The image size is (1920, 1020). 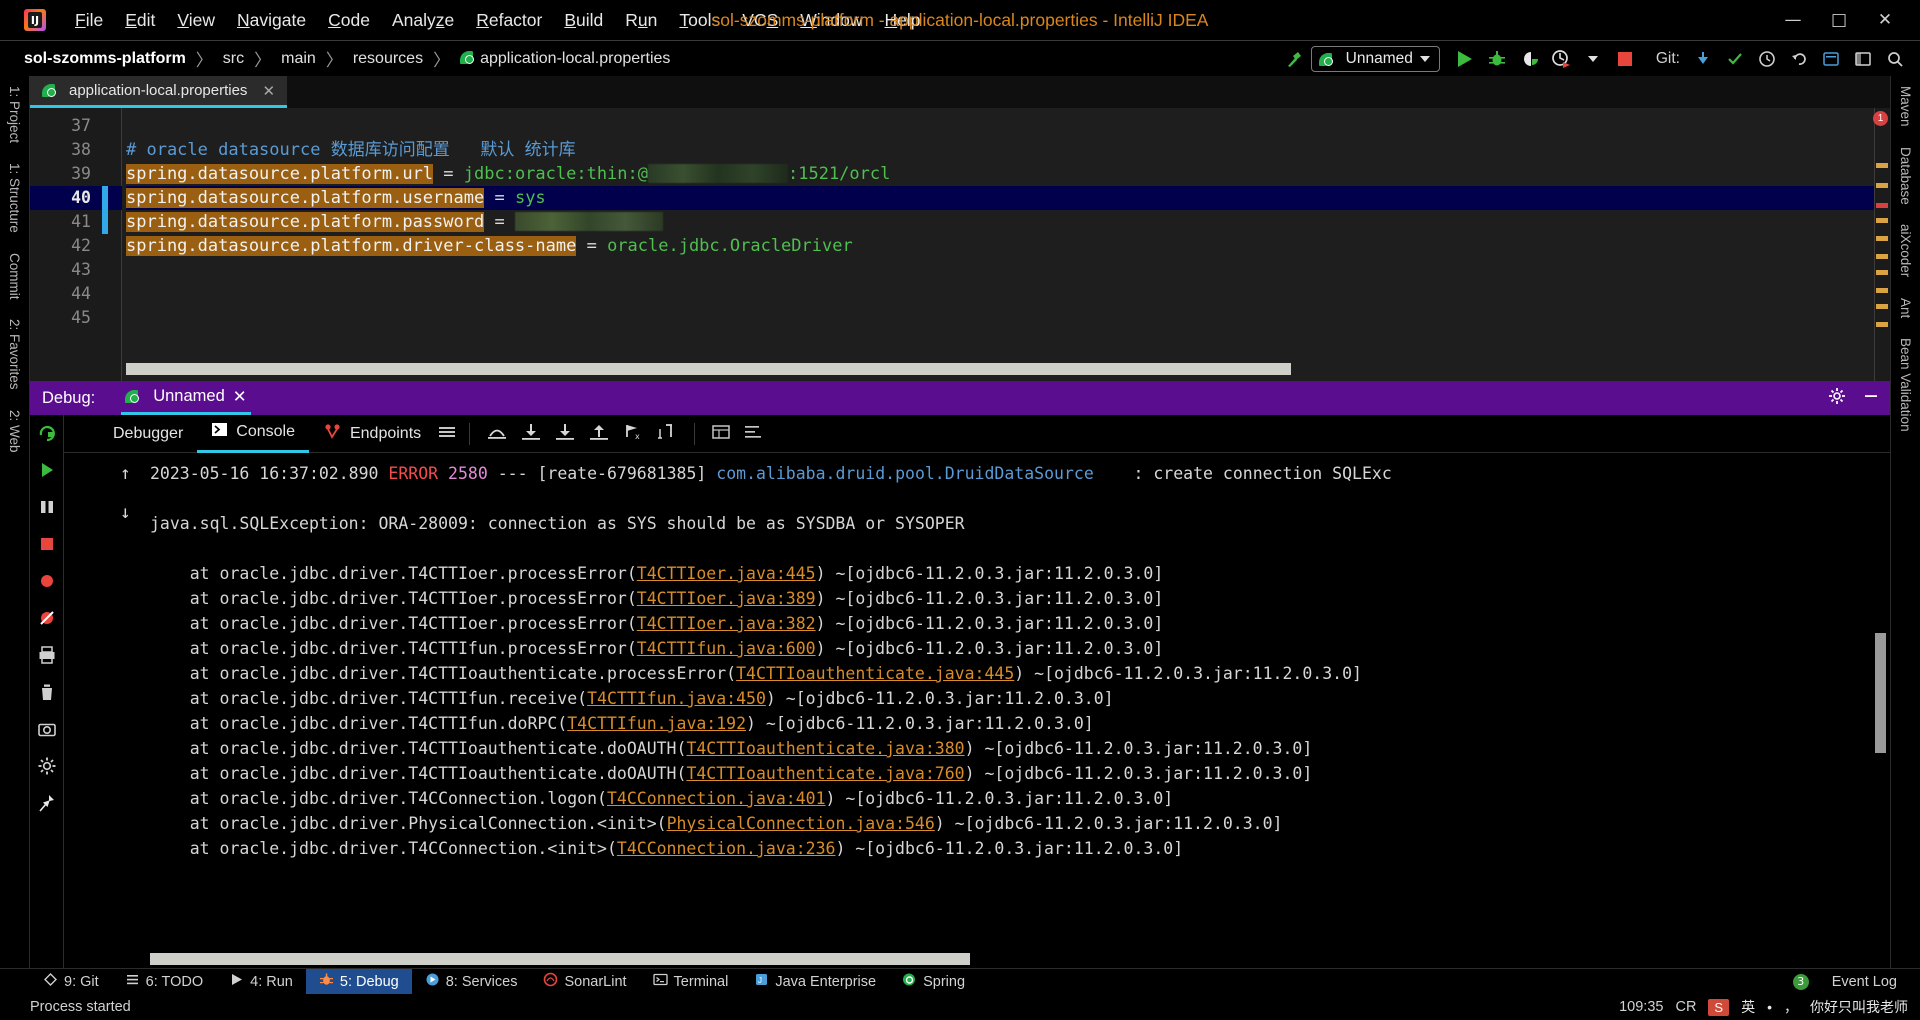 What do you see at coordinates (233, 59) in the screenshot?
I see `breadcrumb-item-1: src` at bounding box center [233, 59].